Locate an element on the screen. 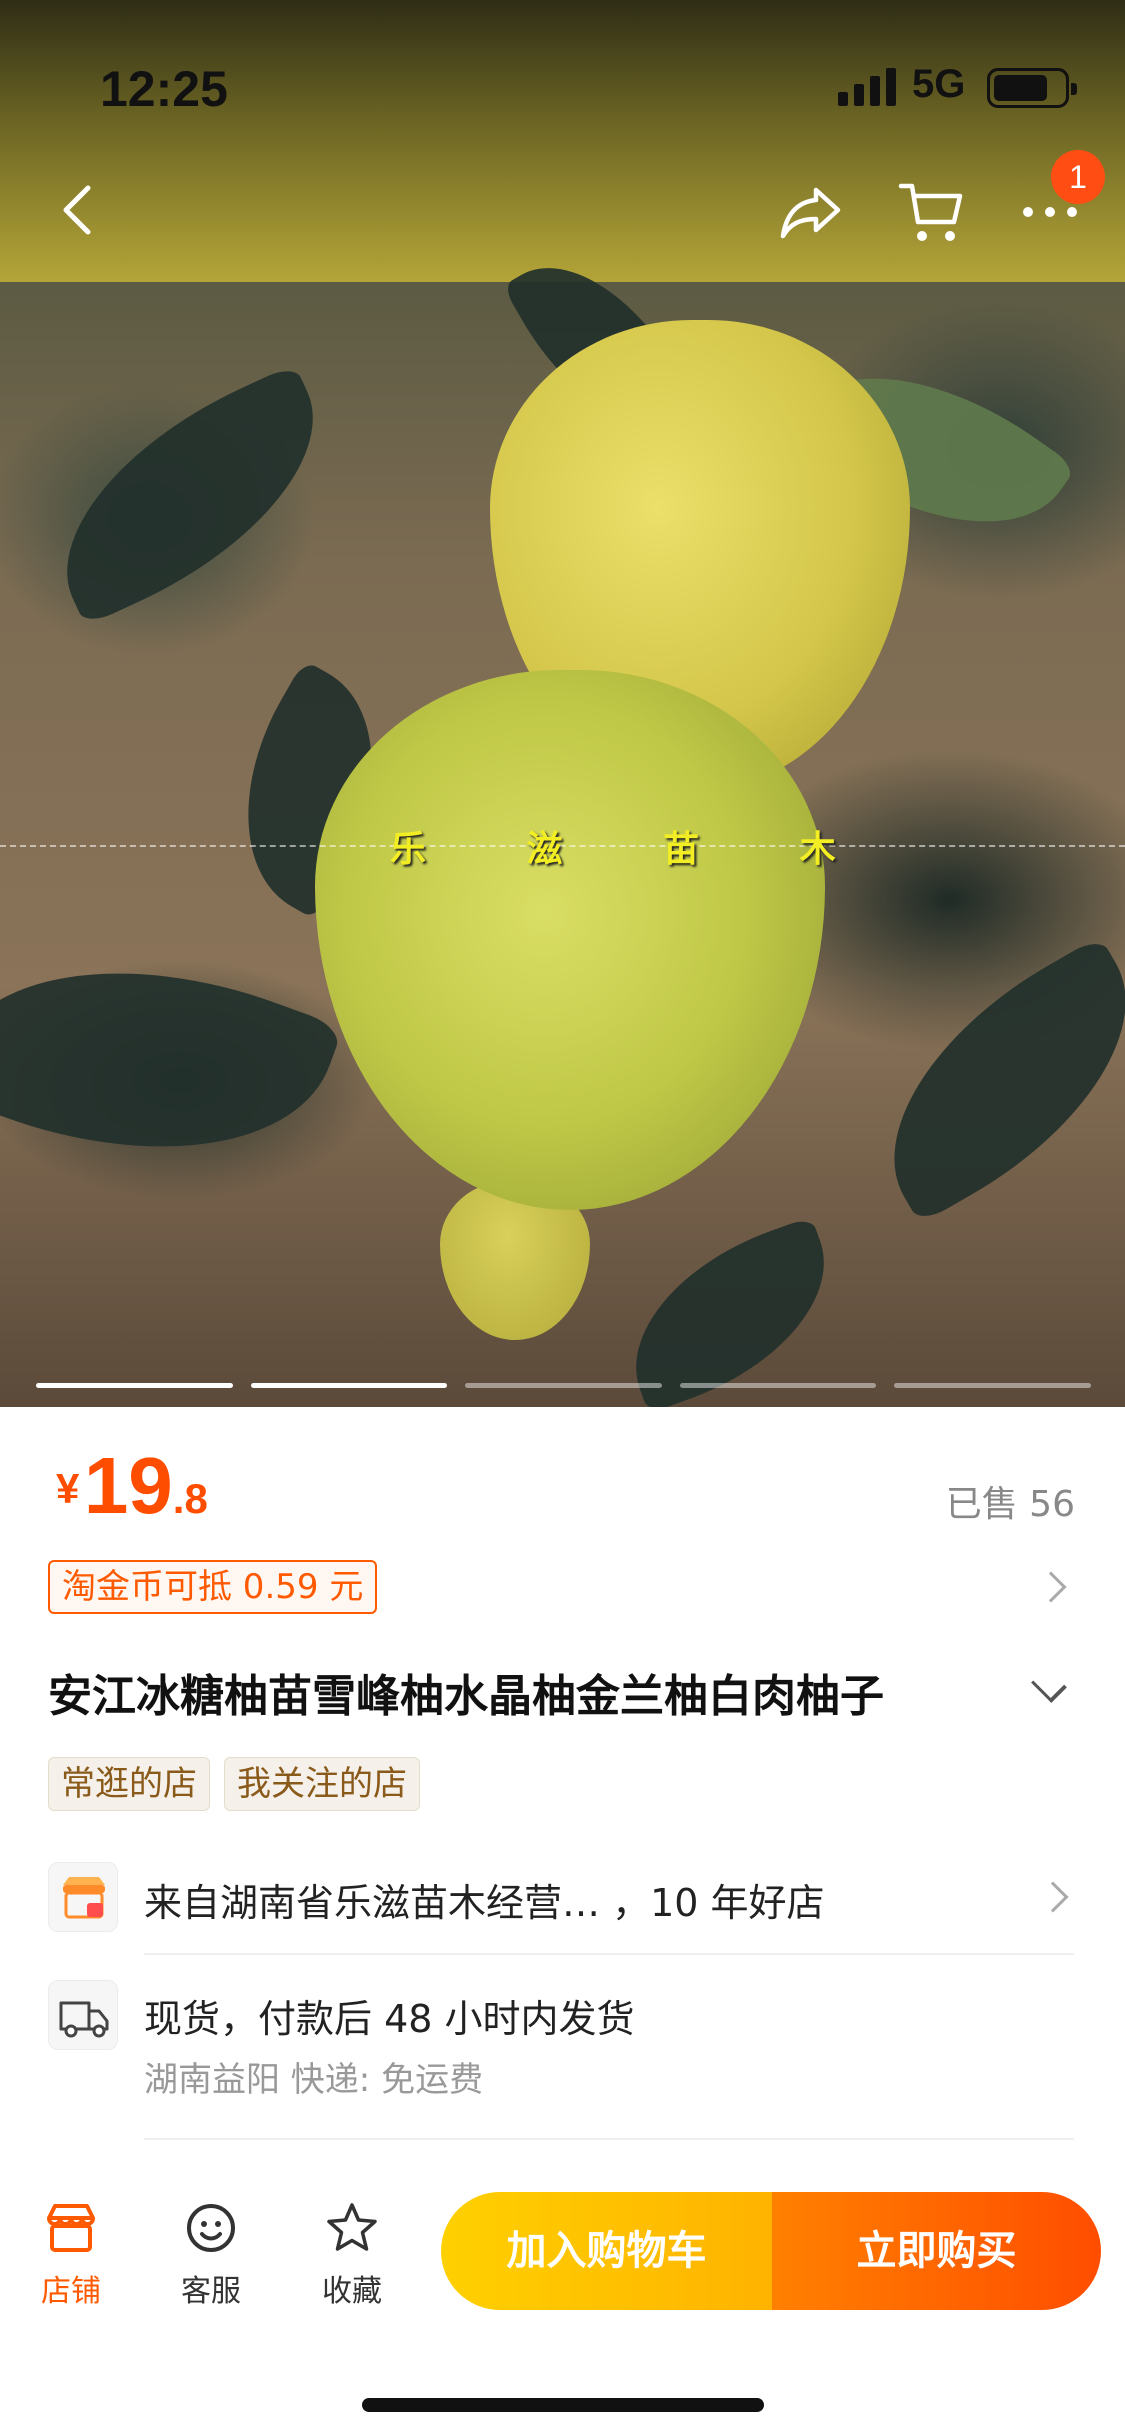  pomelo-fruit-image is located at coordinates (570, 940).